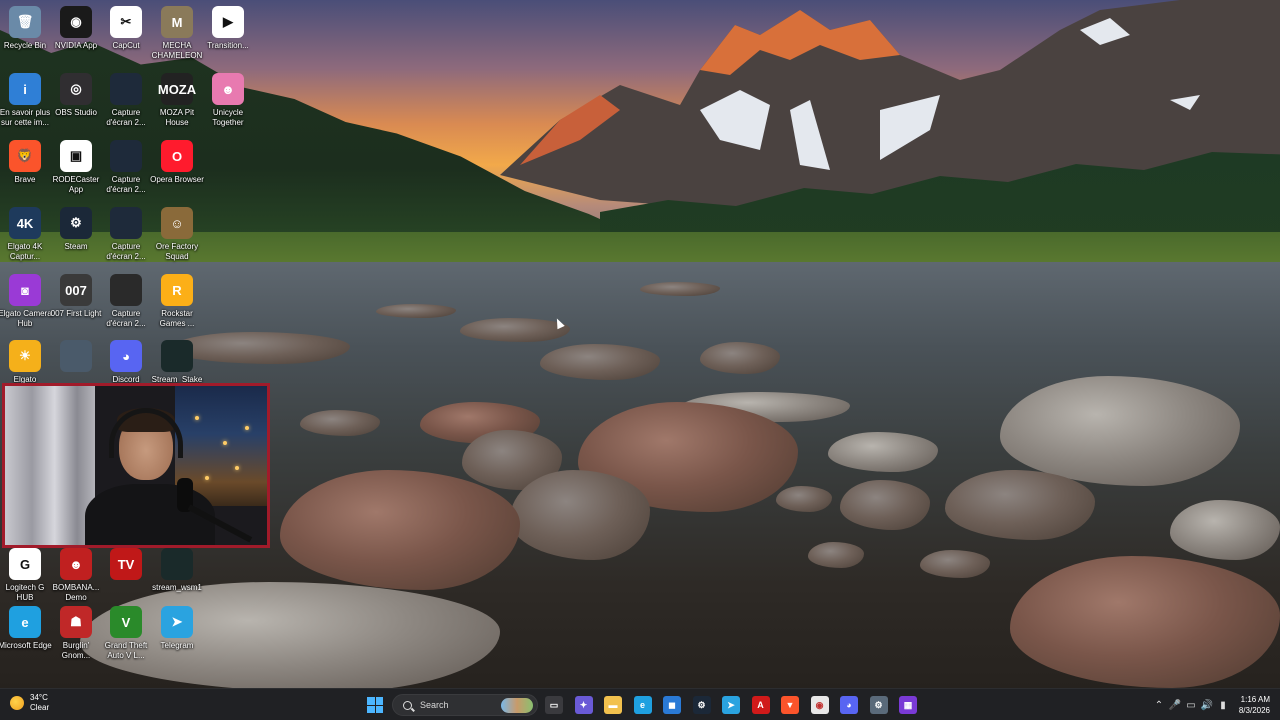 This screenshot has height=720, width=1280. Describe the element at coordinates (177, 223) in the screenshot. I see `ore-factory-icon: ☺` at that location.